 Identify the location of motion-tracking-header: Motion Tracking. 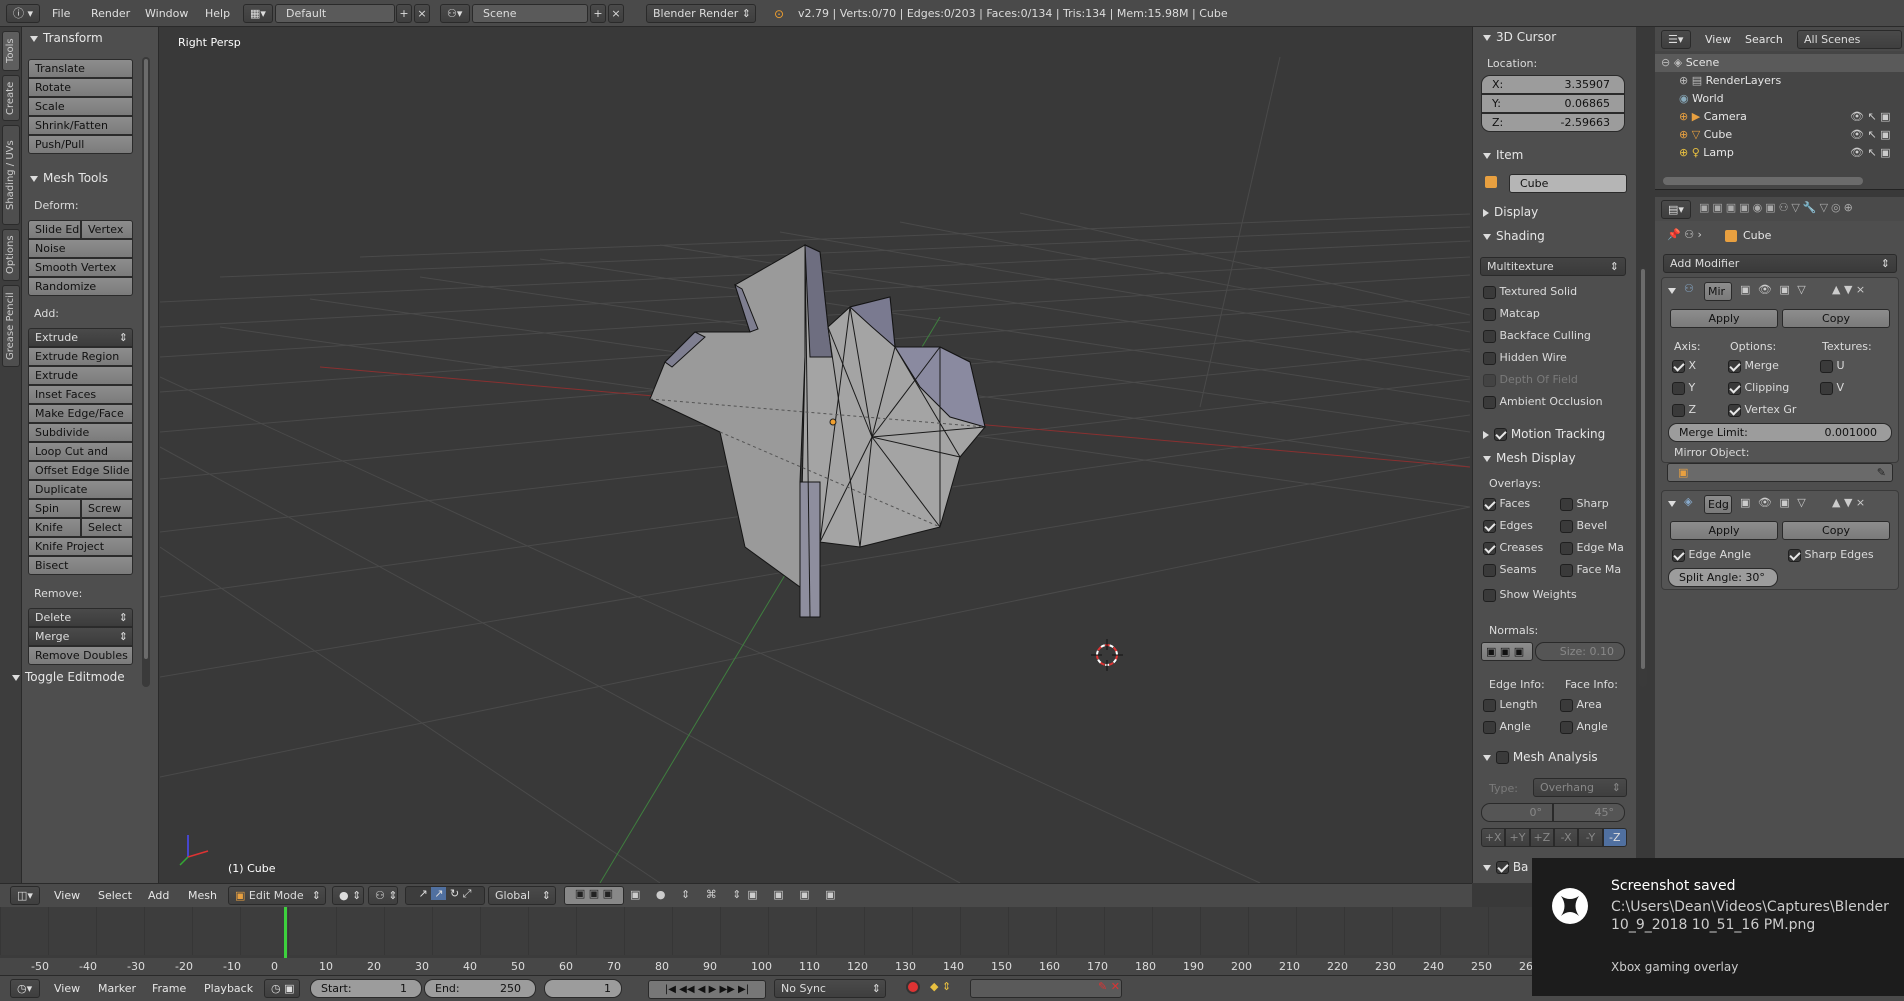
(1544, 434).